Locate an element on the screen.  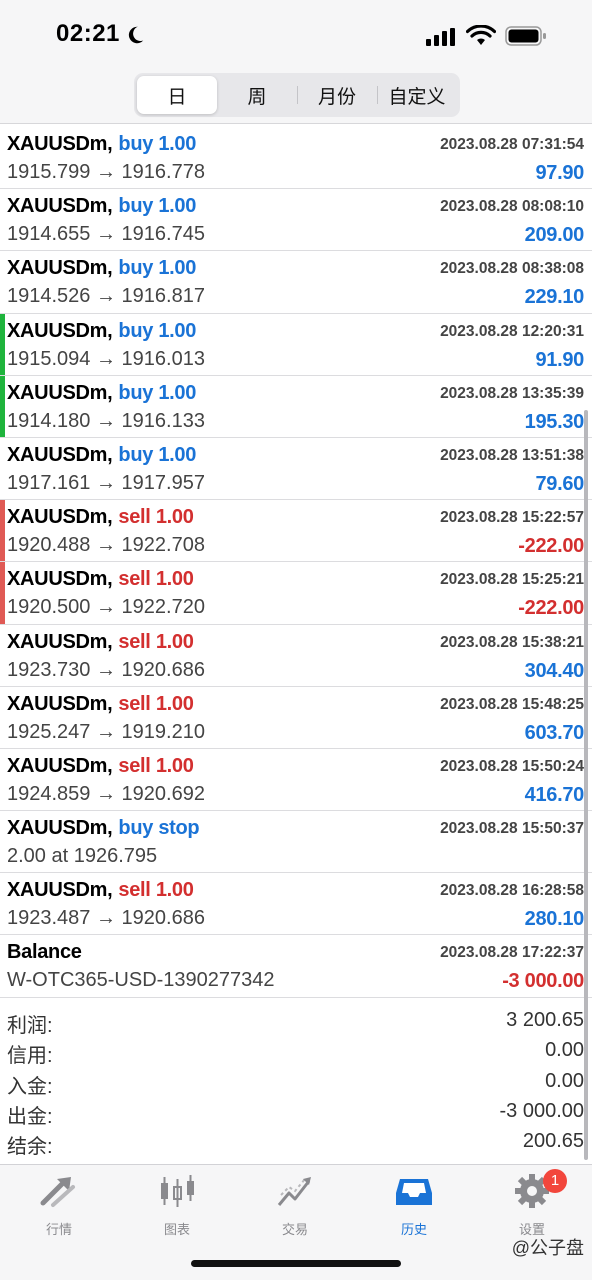
price-range-label: 1924.859 → 1920.692 is located at coordinates (106, 793).